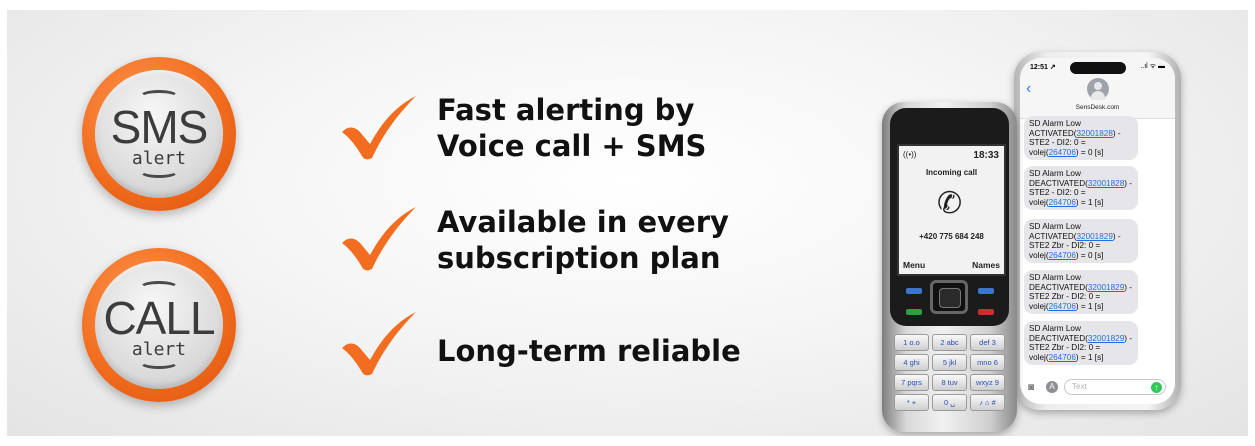  What do you see at coordinates (911, 362) in the screenshot?
I see `key-4: 4 ghi` at bounding box center [911, 362].